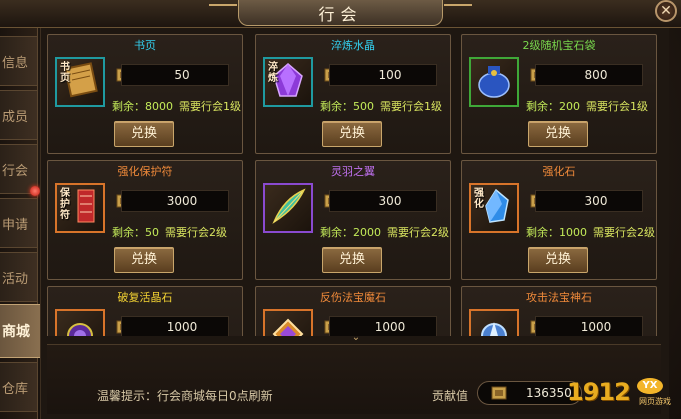 The height and width of the screenshot is (419, 681). I want to click on feather-wing-icon, so click(288, 208).